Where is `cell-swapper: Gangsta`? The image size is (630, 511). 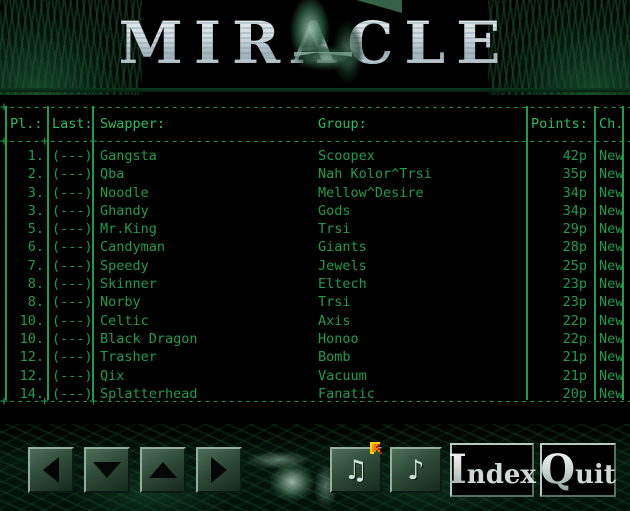 cell-swapper: Gangsta is located at coordinates (128, 156).